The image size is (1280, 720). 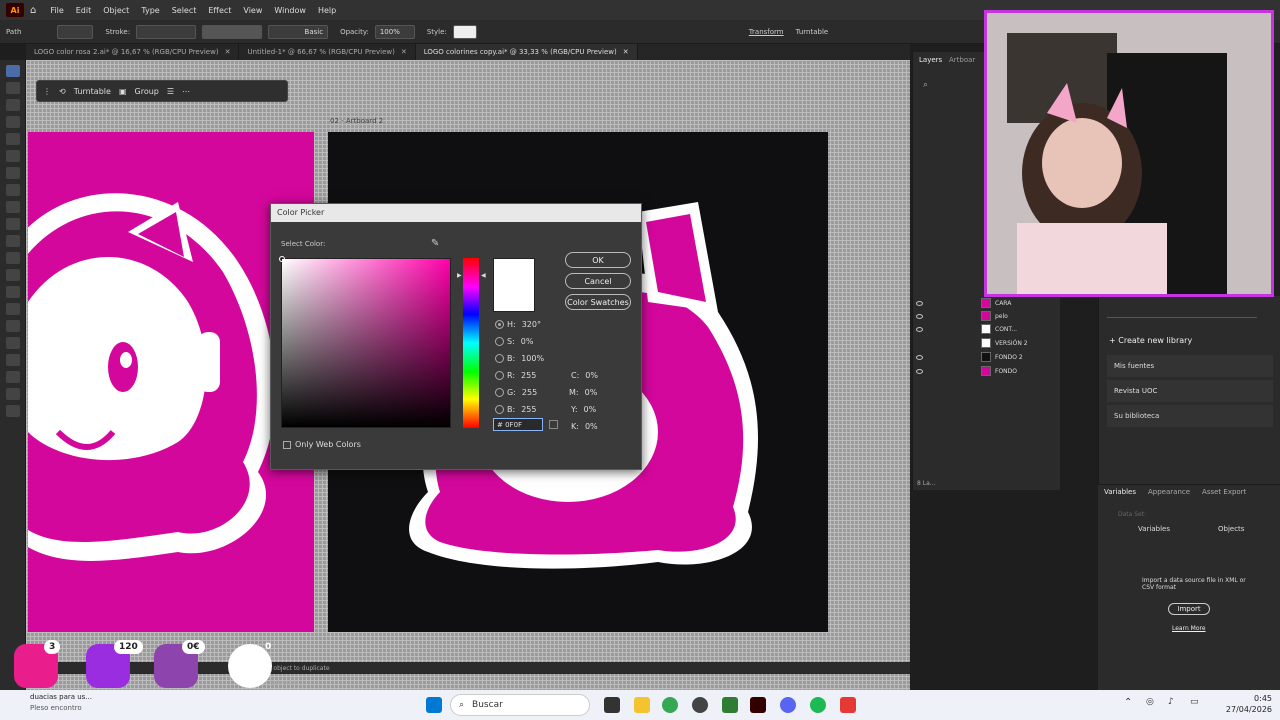 What do you see at coordinates (499, 341) in the screenshot?
I see `sat-radio` at bounding box center [499, 341].